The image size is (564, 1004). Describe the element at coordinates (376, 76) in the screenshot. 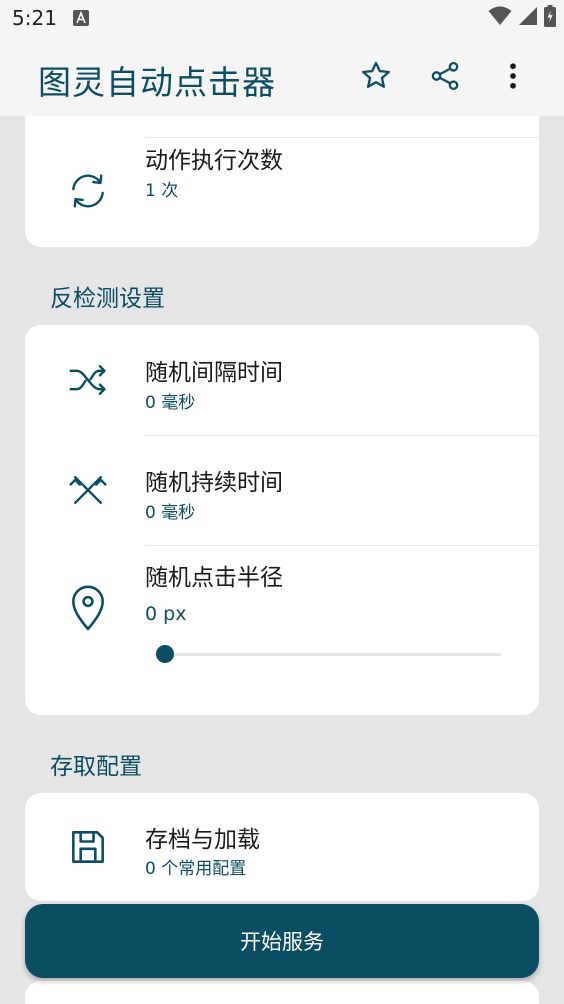

I see `star-icon` at that location.